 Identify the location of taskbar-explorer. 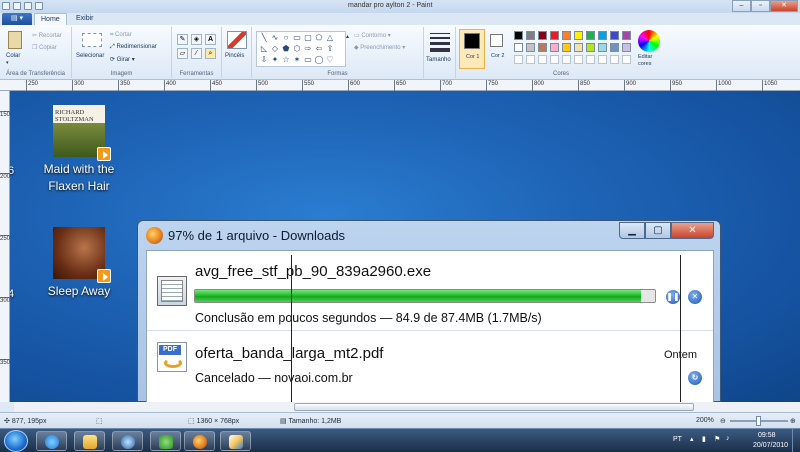
(89, 441).